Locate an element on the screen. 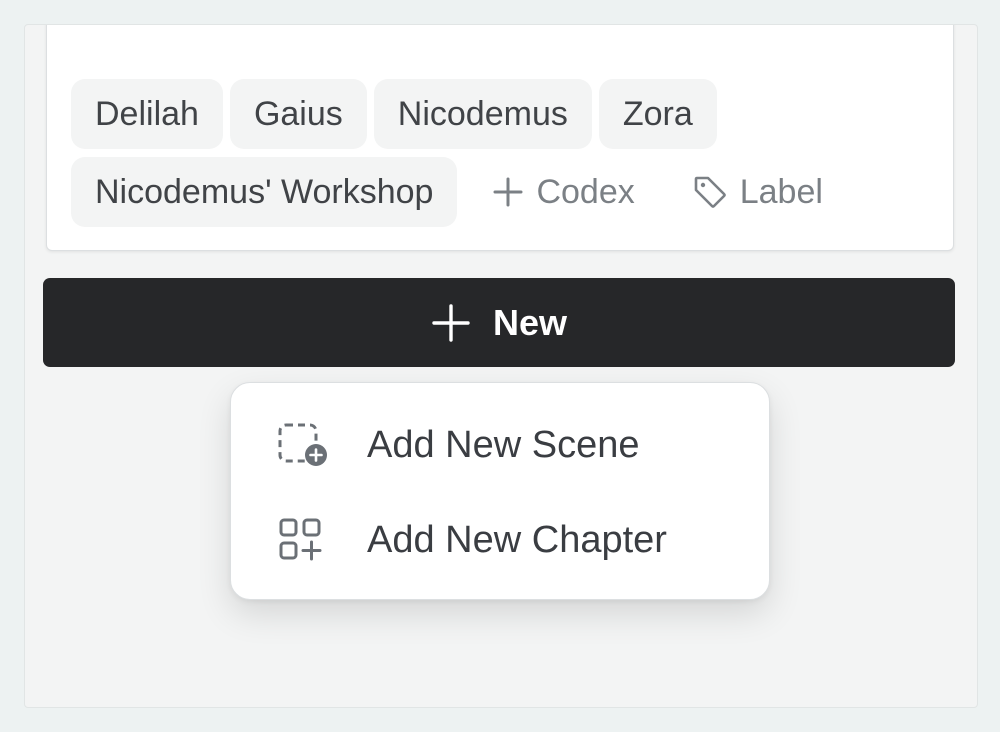 The width and height of the screenshot is (1000, 732). menu-item-label: Add New Scene is located at coordinates (503, 444).